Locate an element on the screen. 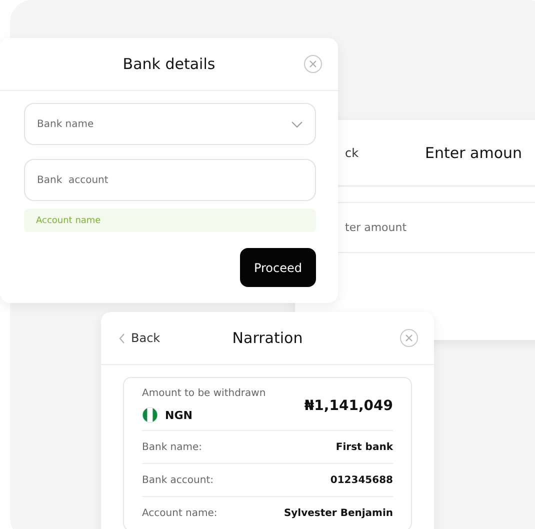 The width and height of the screenshot is (535, 529). detail-label: Account name: is located at coordinates (180, 513).